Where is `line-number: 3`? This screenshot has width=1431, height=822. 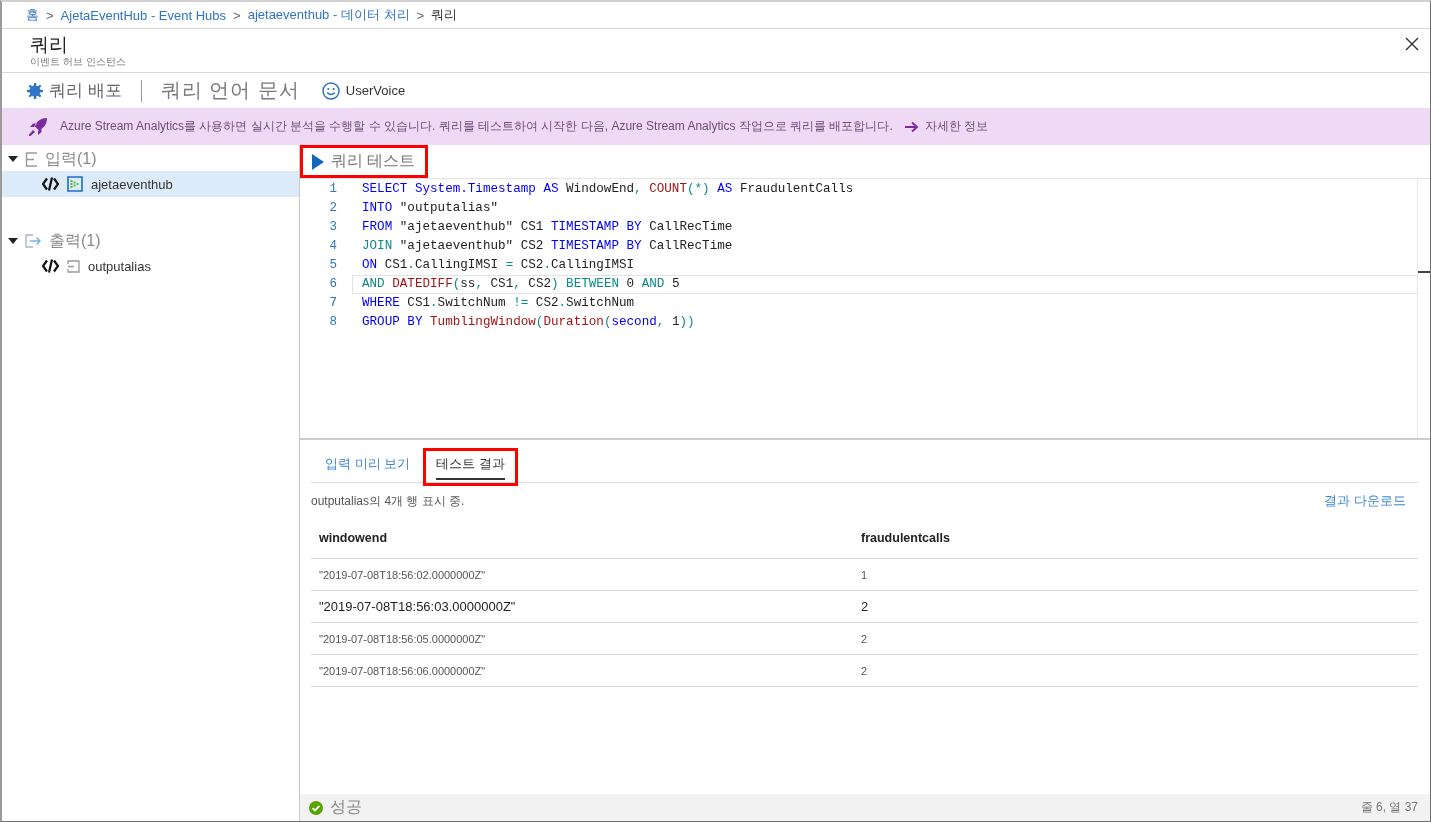 line-number: 3 is located at coordinates (333, 227).